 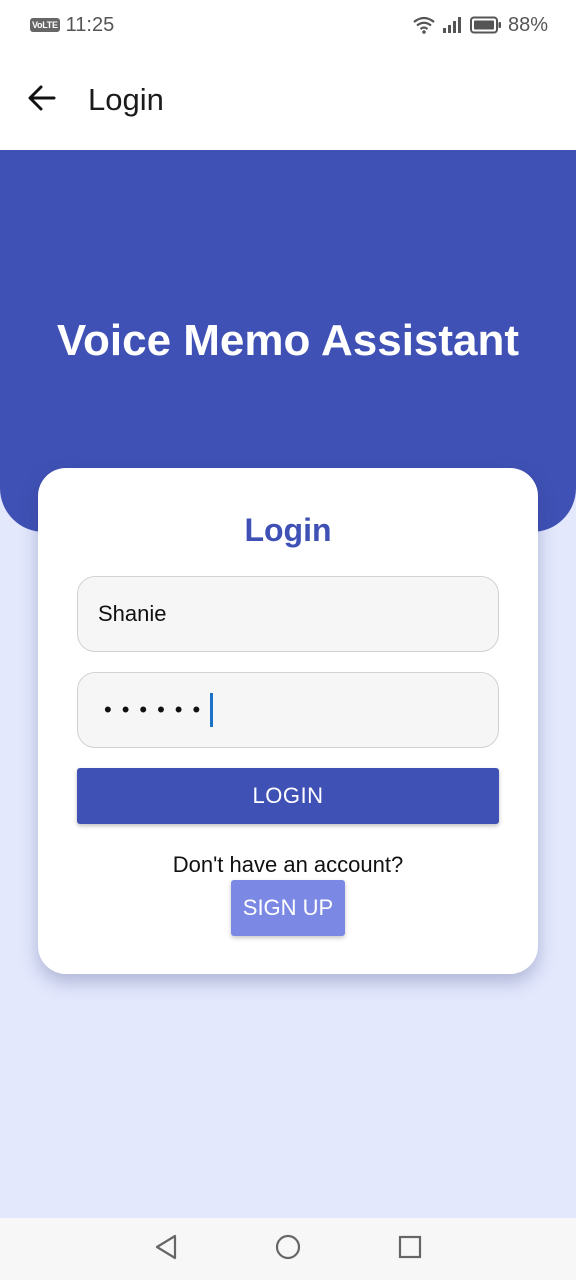 What do you see at coordinates (45, 25) in the screenshot?
I see `volte-badge: VoLTE` at bounding box center [45, 25].